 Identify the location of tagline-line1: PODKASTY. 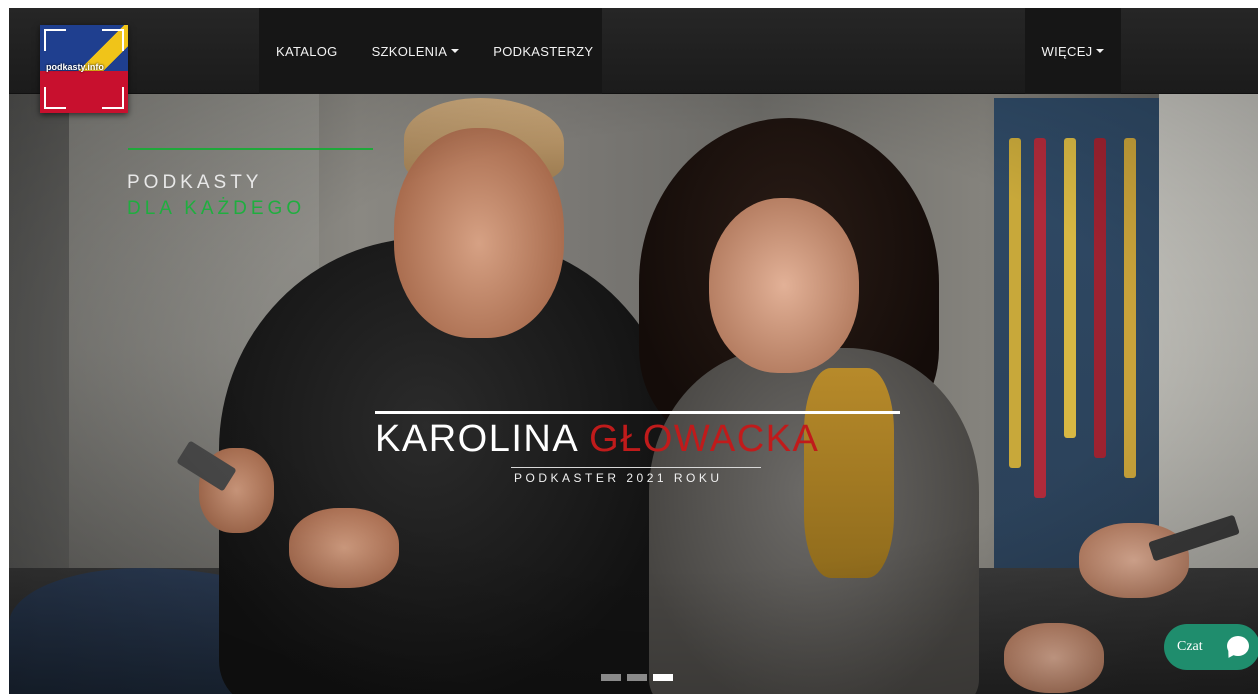
(195, 182).